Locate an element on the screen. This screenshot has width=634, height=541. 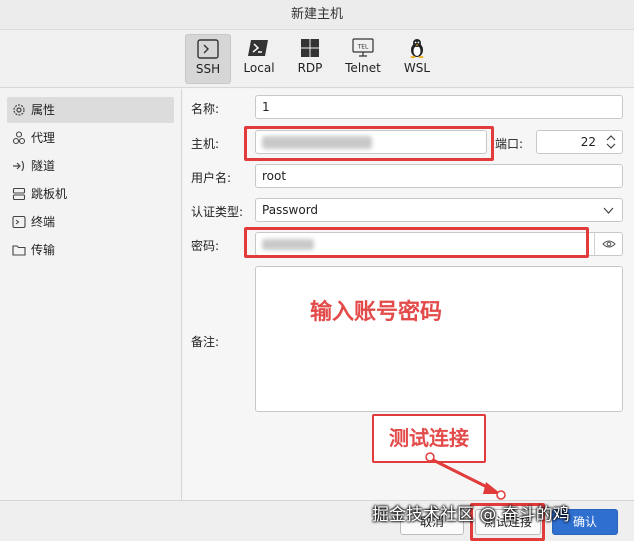
username-field: root is located at coordinates (439, 176).